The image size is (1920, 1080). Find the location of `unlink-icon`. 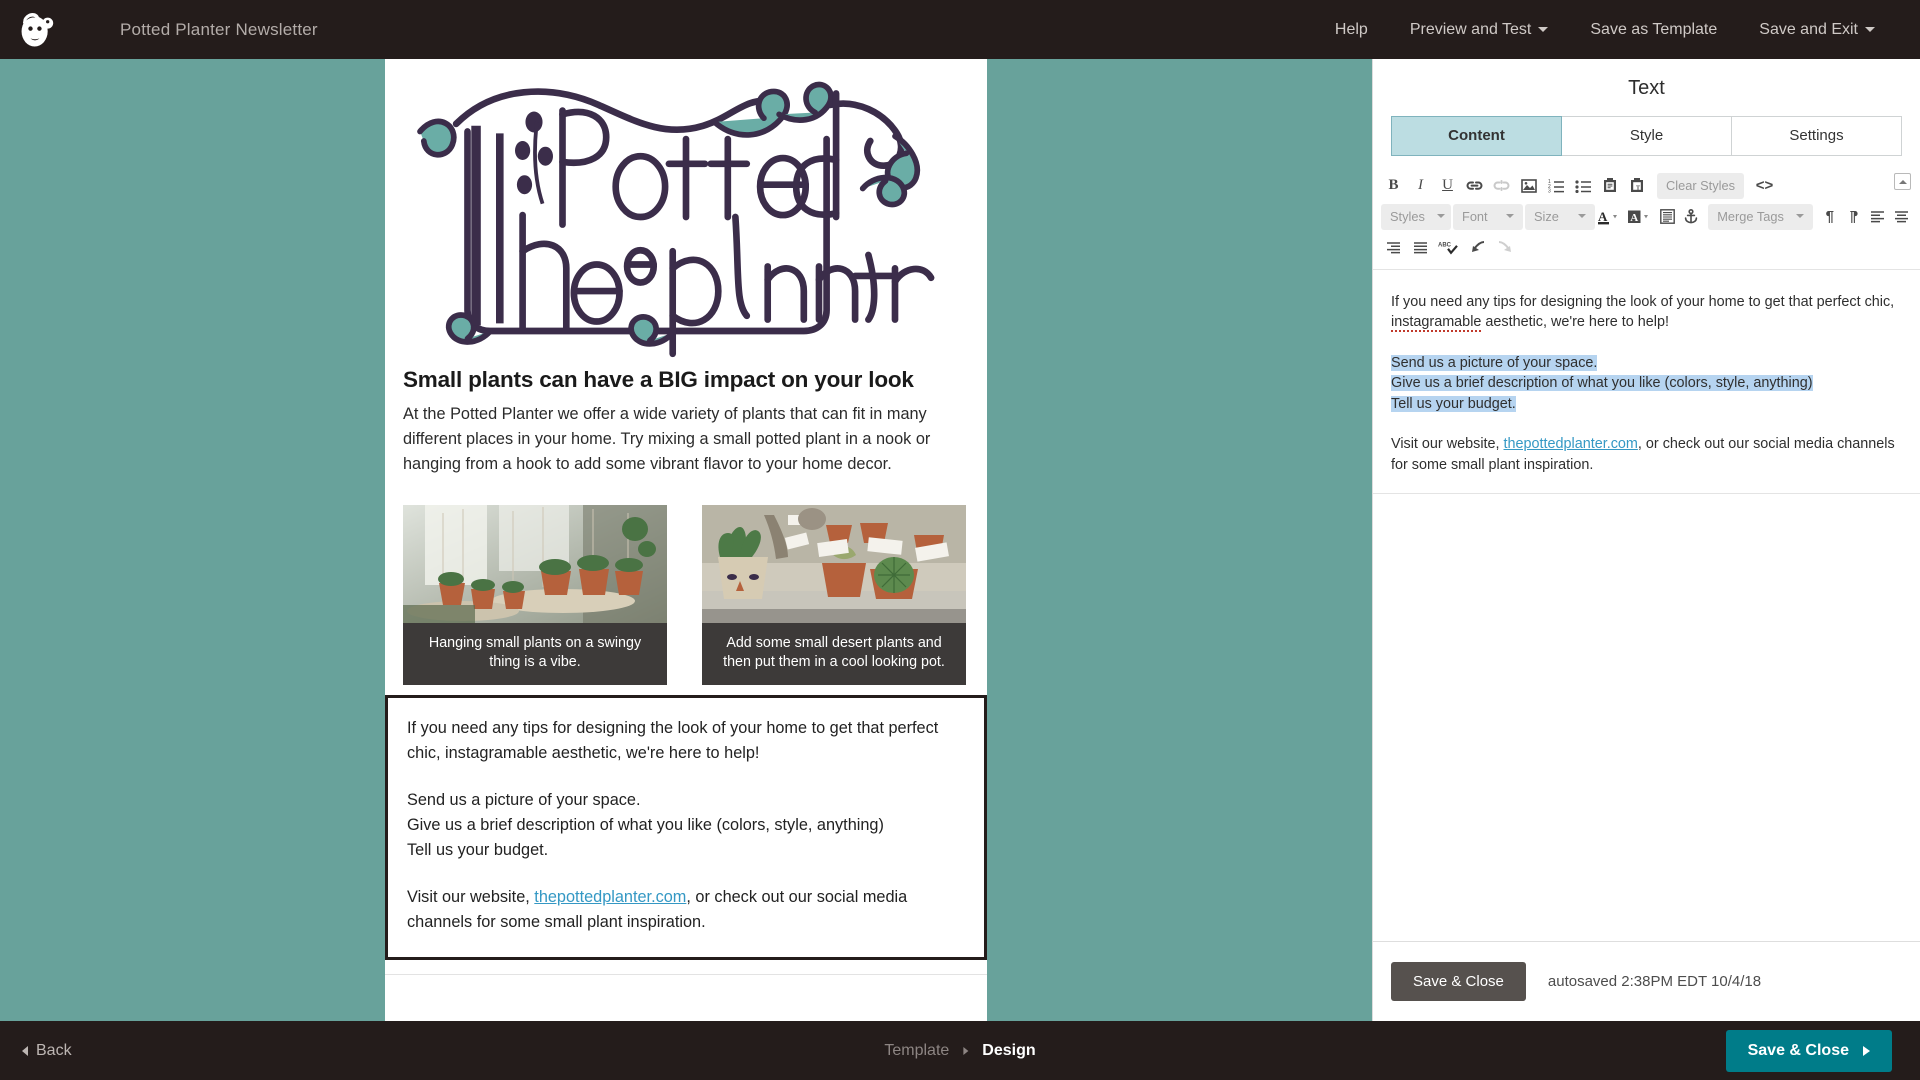

unlink-icon is located at coordinates (1501, 185).